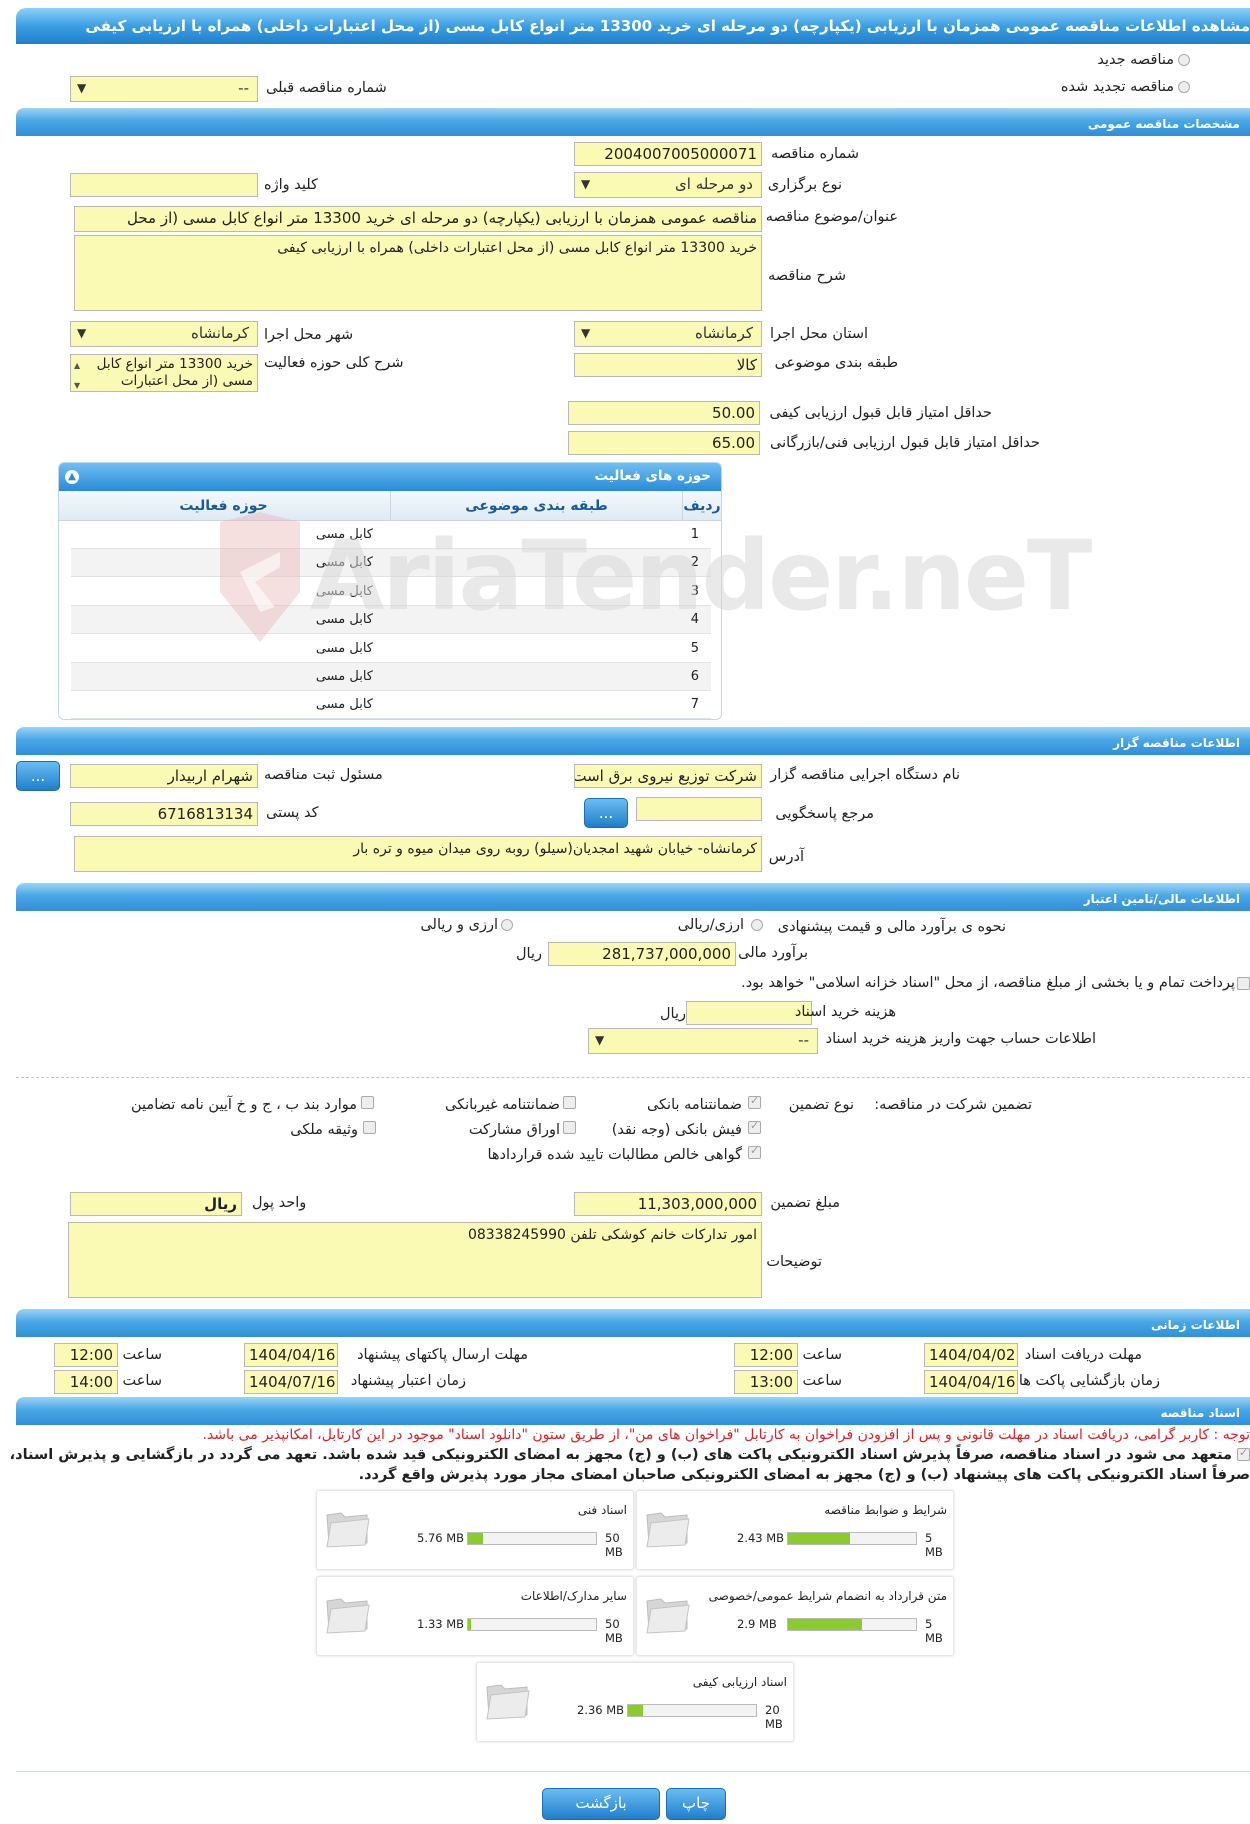 The image size is (1250, 1824). Describe the element at coordinates (391, 649) in the screenshot. I see `table-row: 5 کابل مسی` at that location.